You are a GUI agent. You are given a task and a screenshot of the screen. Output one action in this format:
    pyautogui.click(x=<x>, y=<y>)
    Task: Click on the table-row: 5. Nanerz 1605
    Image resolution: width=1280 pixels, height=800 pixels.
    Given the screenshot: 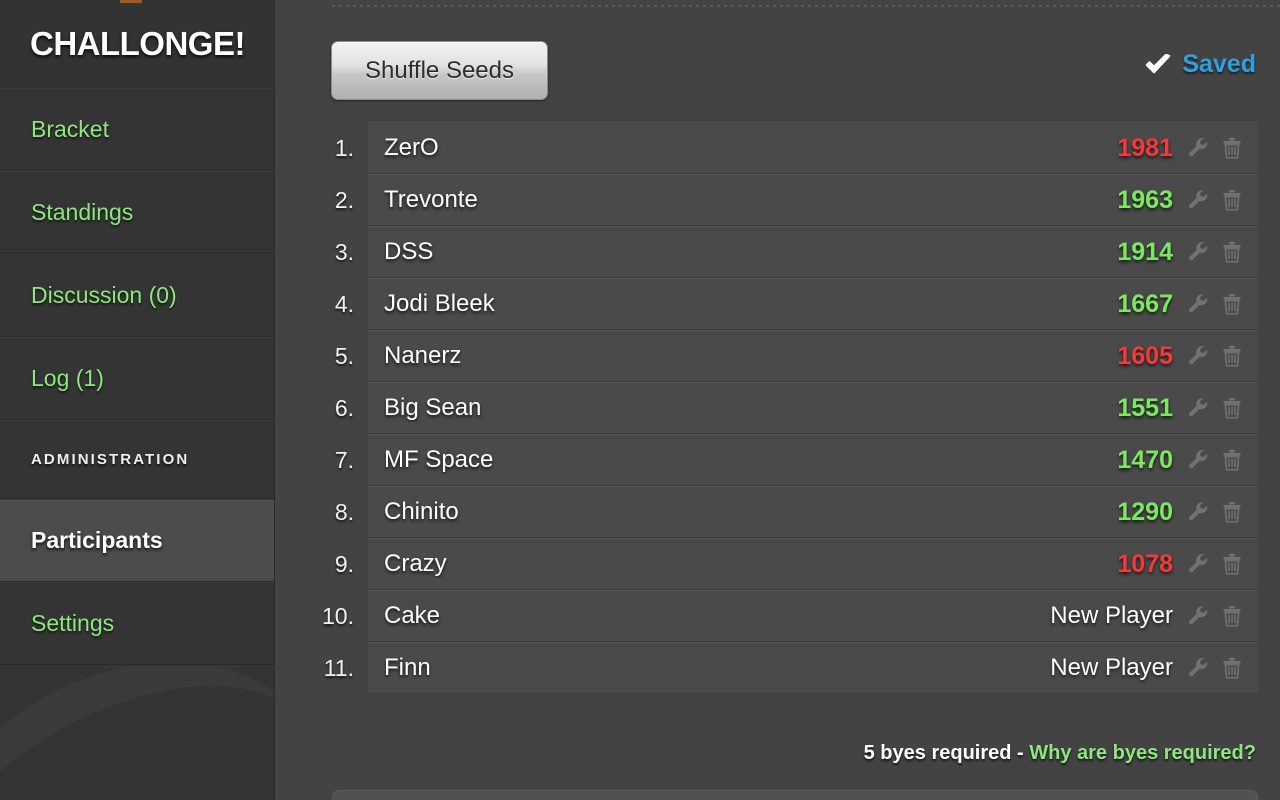 What is the action you would take?
    pyautogui.click(x=777, y=356)
    